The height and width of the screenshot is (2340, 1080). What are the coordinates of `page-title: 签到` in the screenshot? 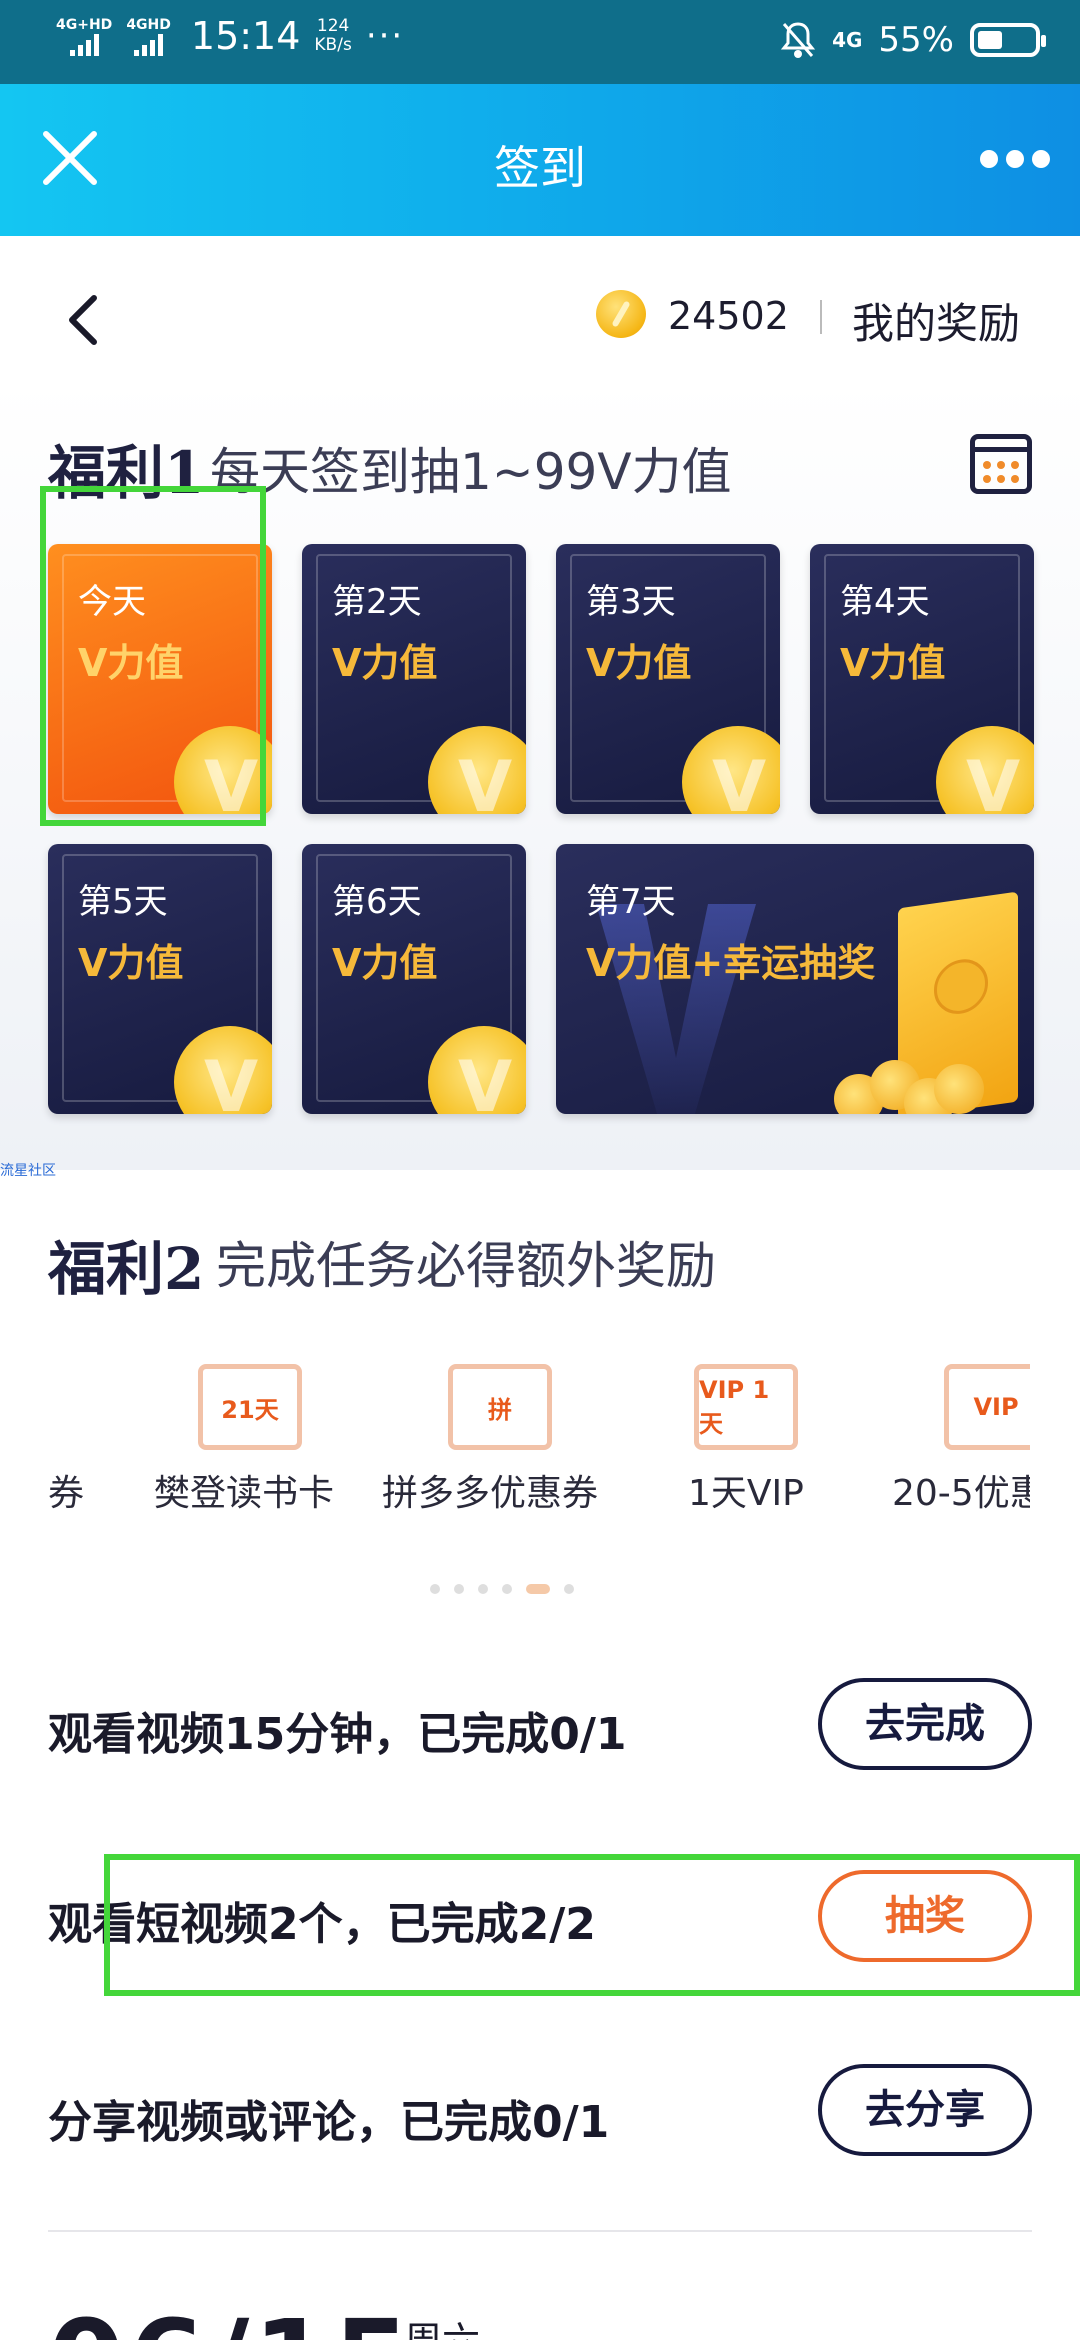 It's located at (540, 168).